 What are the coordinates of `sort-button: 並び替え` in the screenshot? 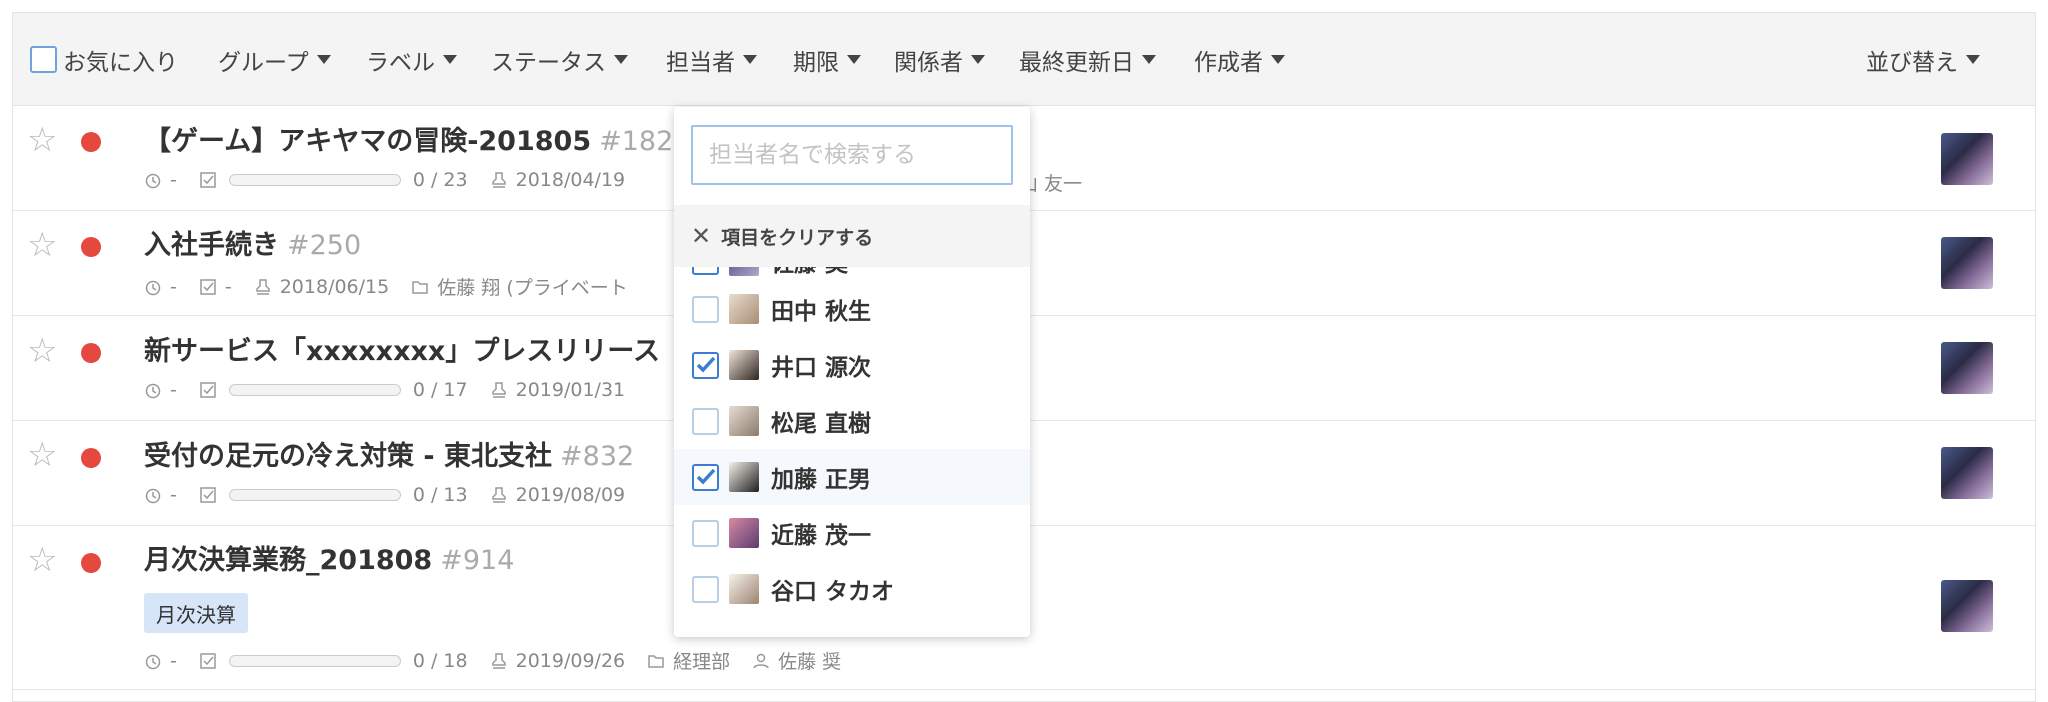 It's located at (1923, 59).